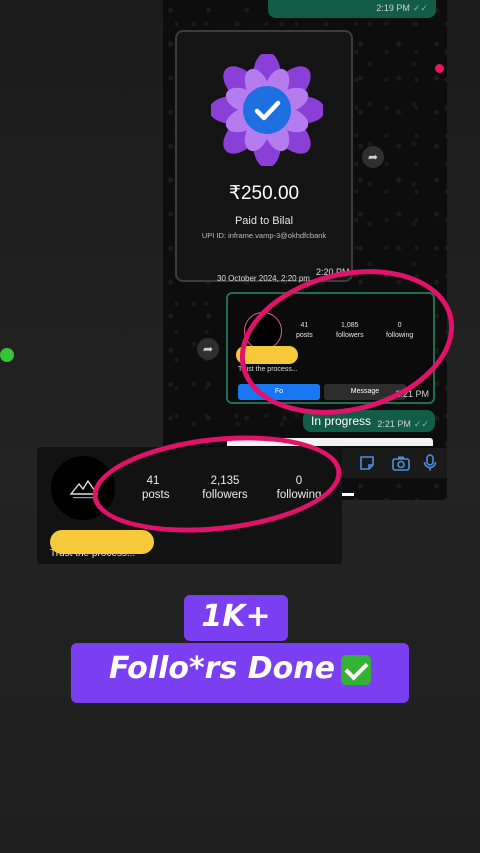 The height and width of the screenshot is (853, 480). What do you see at coordinates (102, 542) in the screenshot?
I see `redacted-username` at bounding box center [102, 542].